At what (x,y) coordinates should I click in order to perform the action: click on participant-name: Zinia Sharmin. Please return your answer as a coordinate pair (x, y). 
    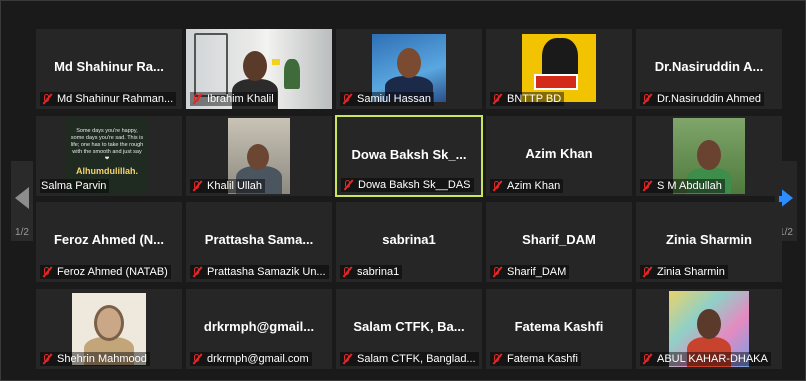
    Looking at the image, I should click on (709, 239).